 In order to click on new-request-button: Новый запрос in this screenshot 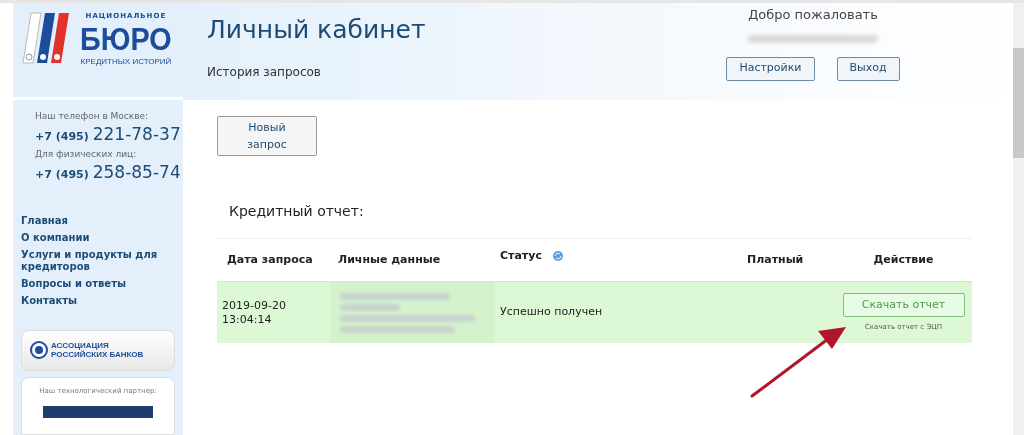, I will do `click(267, 136)`.